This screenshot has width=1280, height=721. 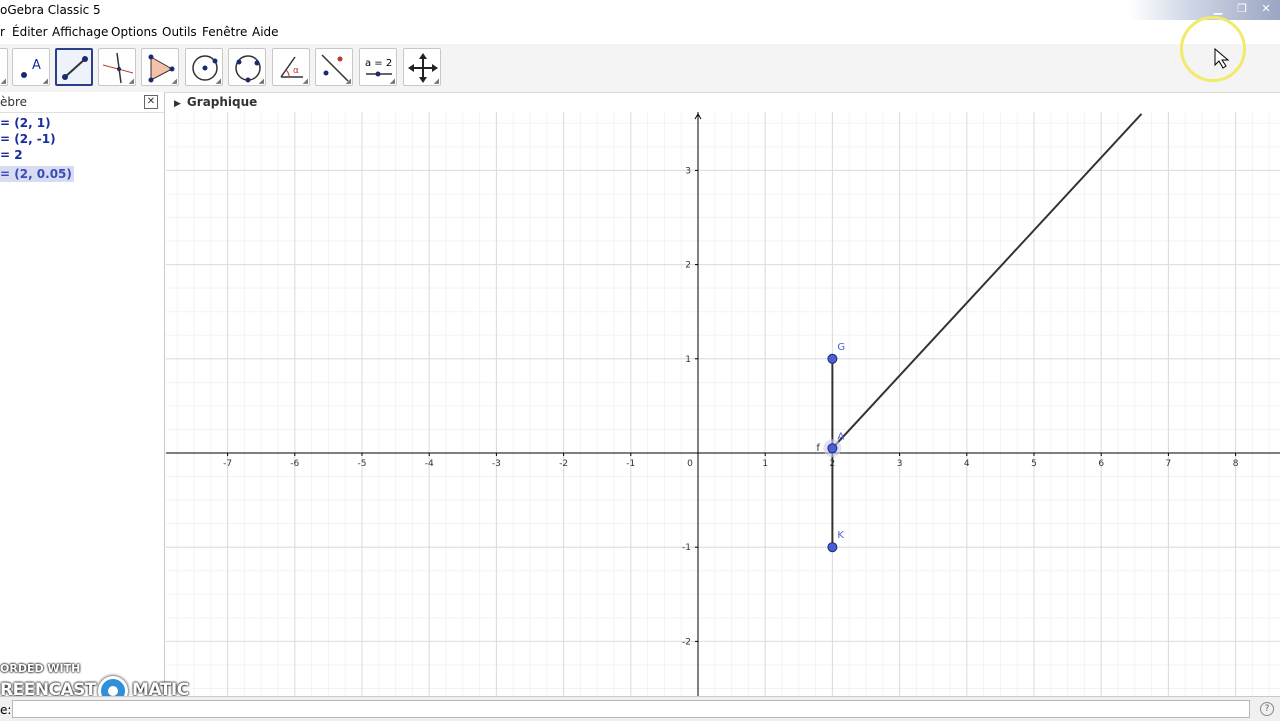 I want to click on tool-circle-three-points: ◢, so click(x=247, y=67).